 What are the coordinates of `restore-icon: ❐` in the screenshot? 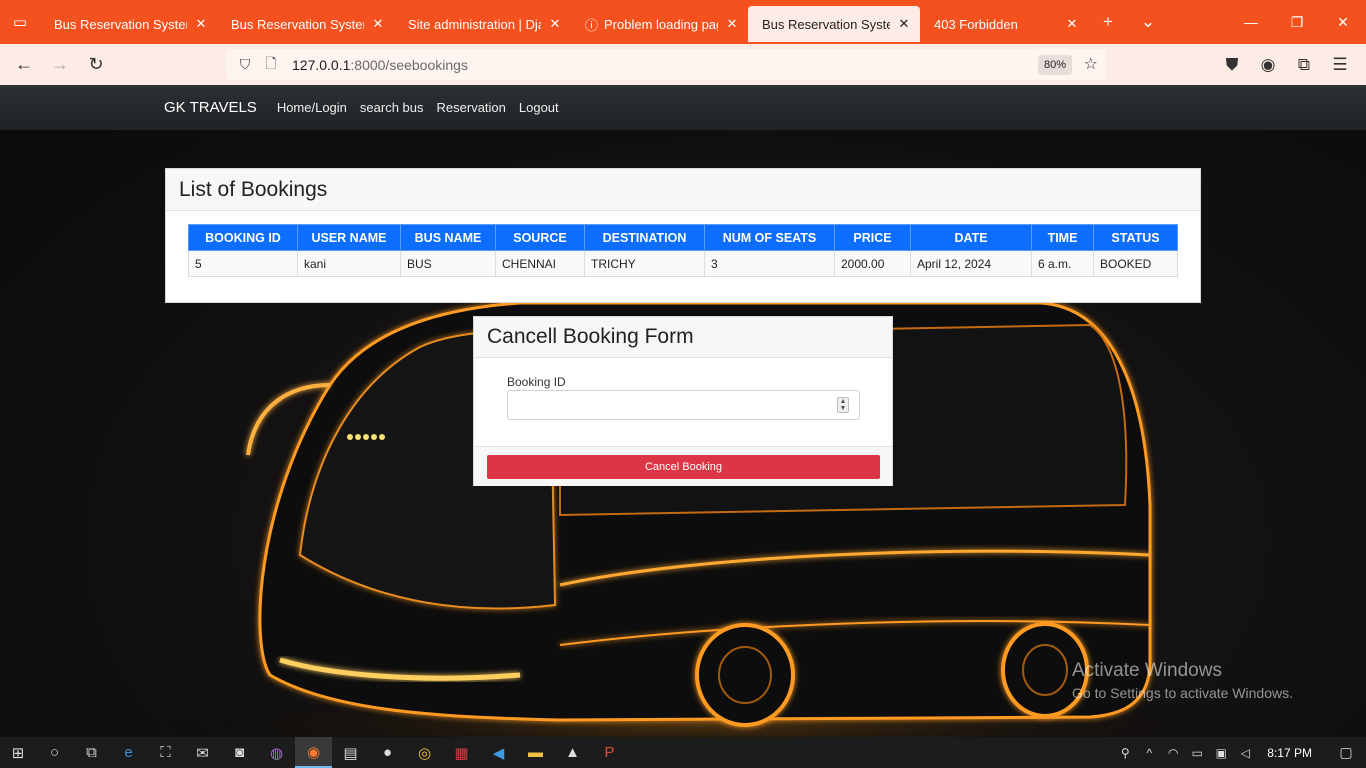 It's located at (1297, 22).